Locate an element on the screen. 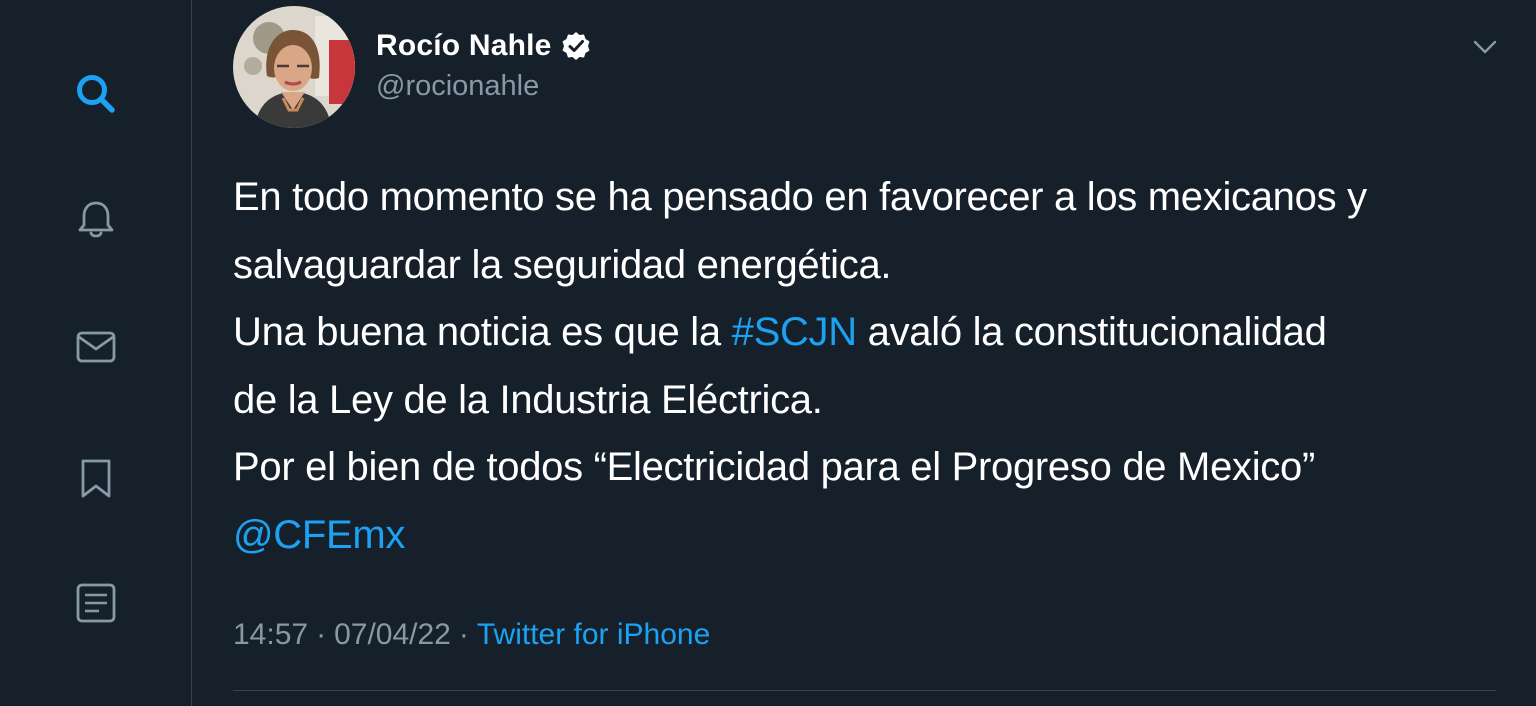 Image resolution: width=1536 pixels, height=706 pixels. avatar-image is located at coordinates (294, 67).